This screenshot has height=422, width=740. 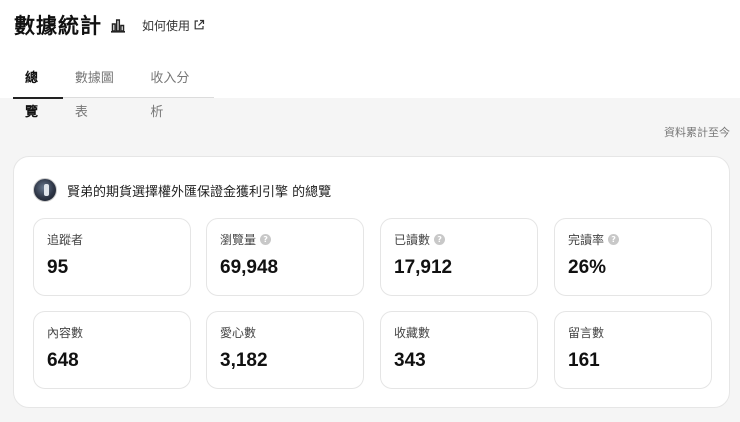 I want to click on stat-label-text: 收藏數, so click(x=412, y=332).